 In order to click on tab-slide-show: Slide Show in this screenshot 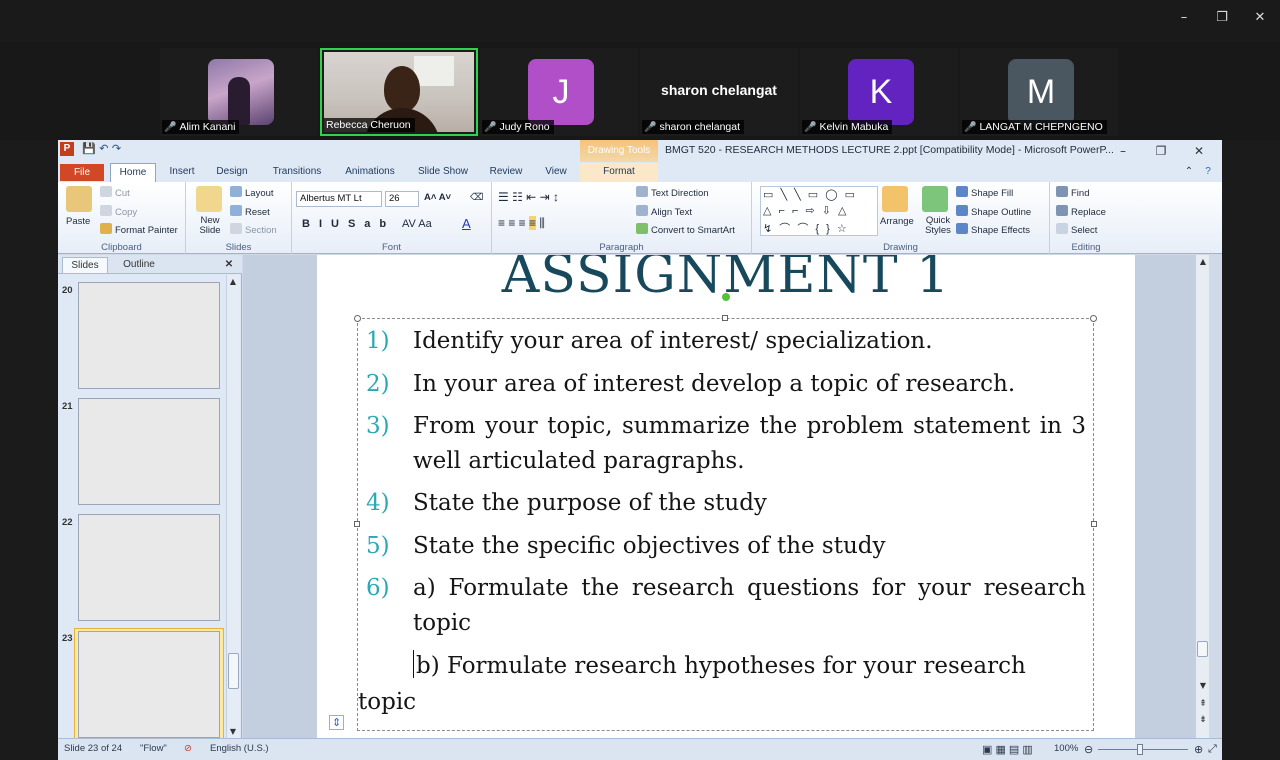, I will do `click(443, 172)`.